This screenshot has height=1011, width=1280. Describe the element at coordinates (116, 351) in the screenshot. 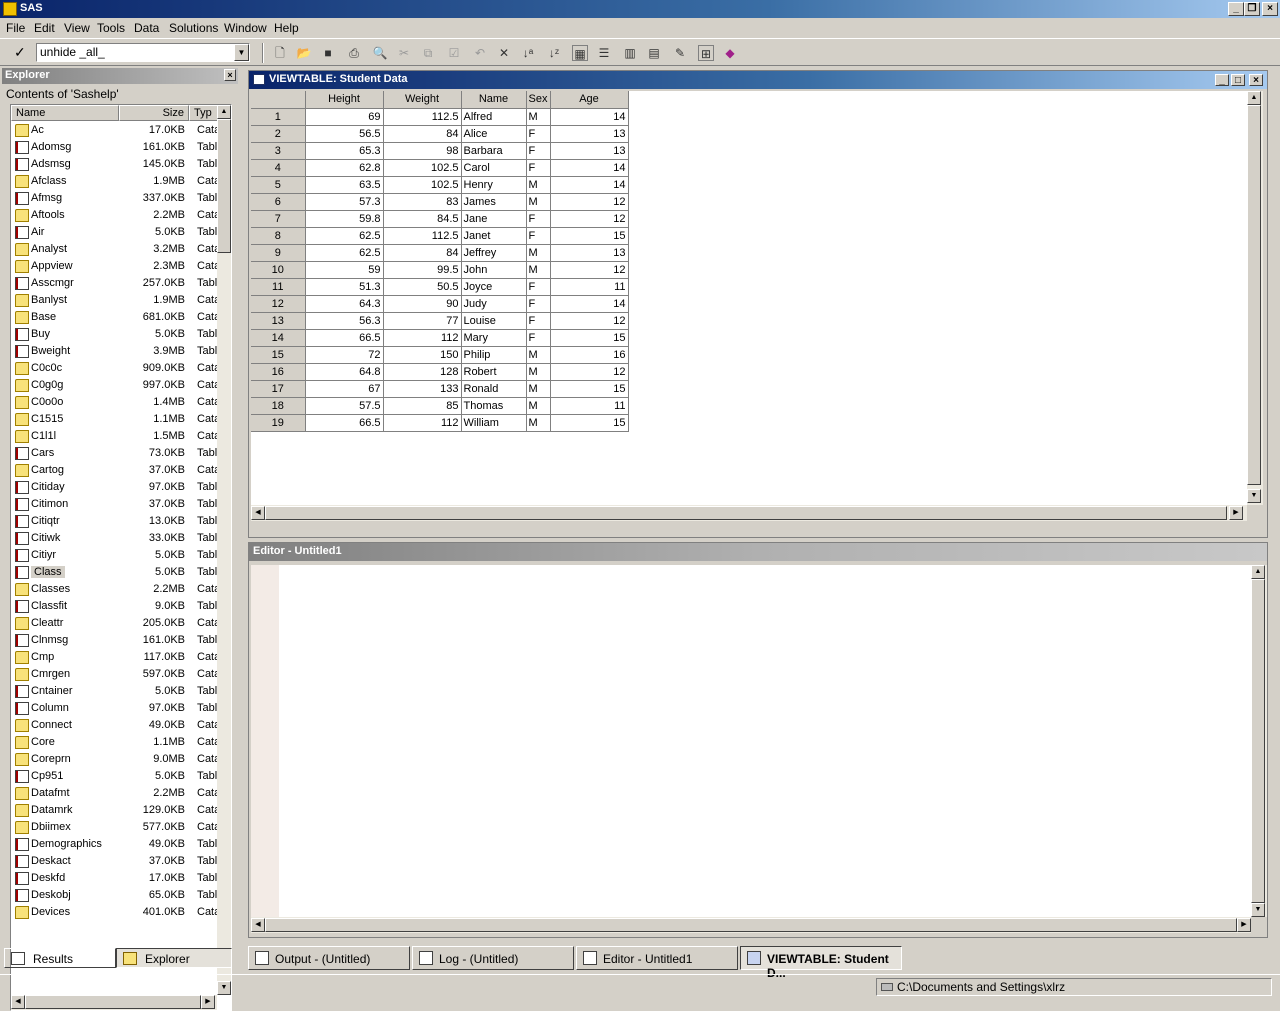

I see `list-item: Bweight 3.9MB Tabl` at that location.